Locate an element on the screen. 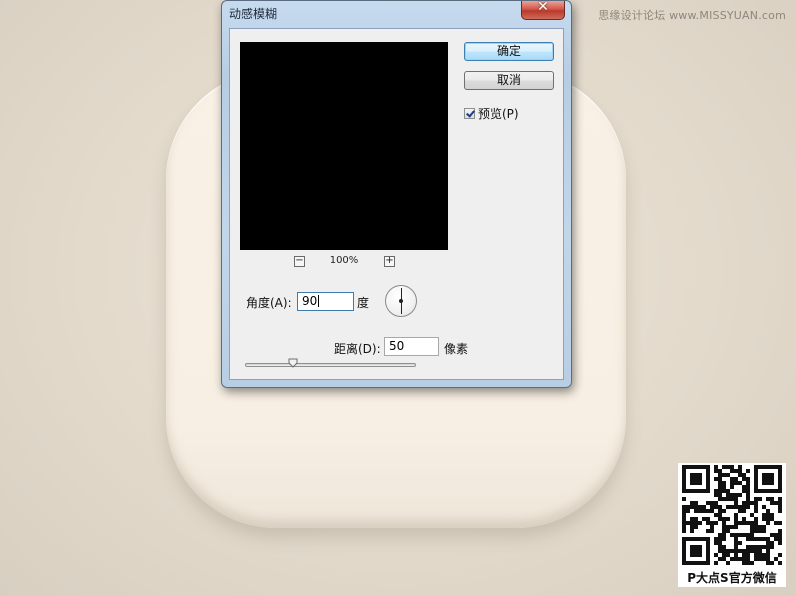  zoom-level: 100% is located at coordinates (344, 260).